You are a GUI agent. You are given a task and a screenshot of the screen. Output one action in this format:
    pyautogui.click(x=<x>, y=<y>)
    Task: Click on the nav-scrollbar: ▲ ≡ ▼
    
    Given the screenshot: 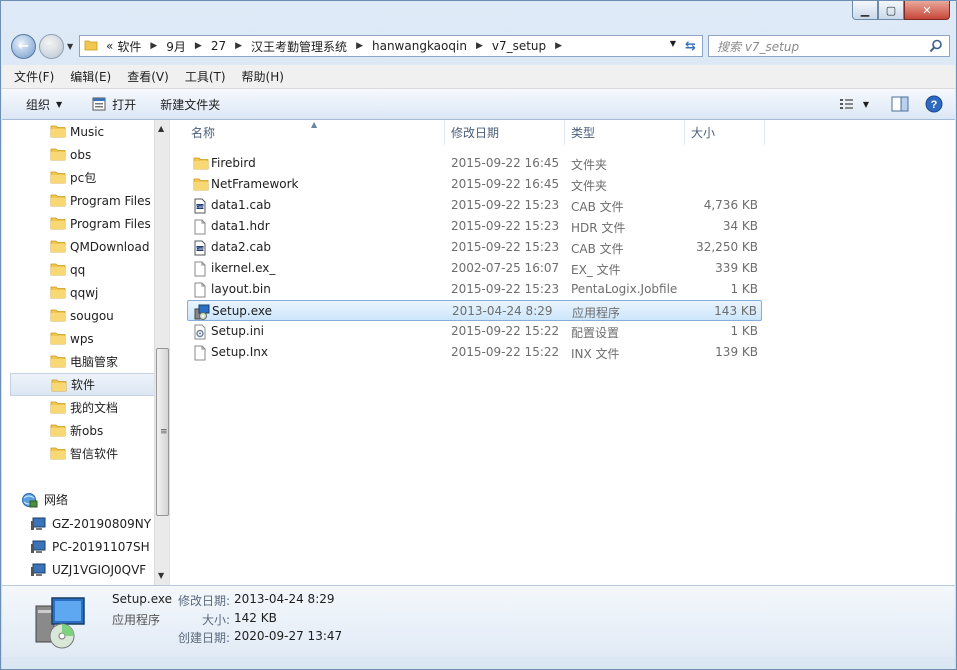 What is the action you would take?
    pyautogui.click(x=161, y=352)
    